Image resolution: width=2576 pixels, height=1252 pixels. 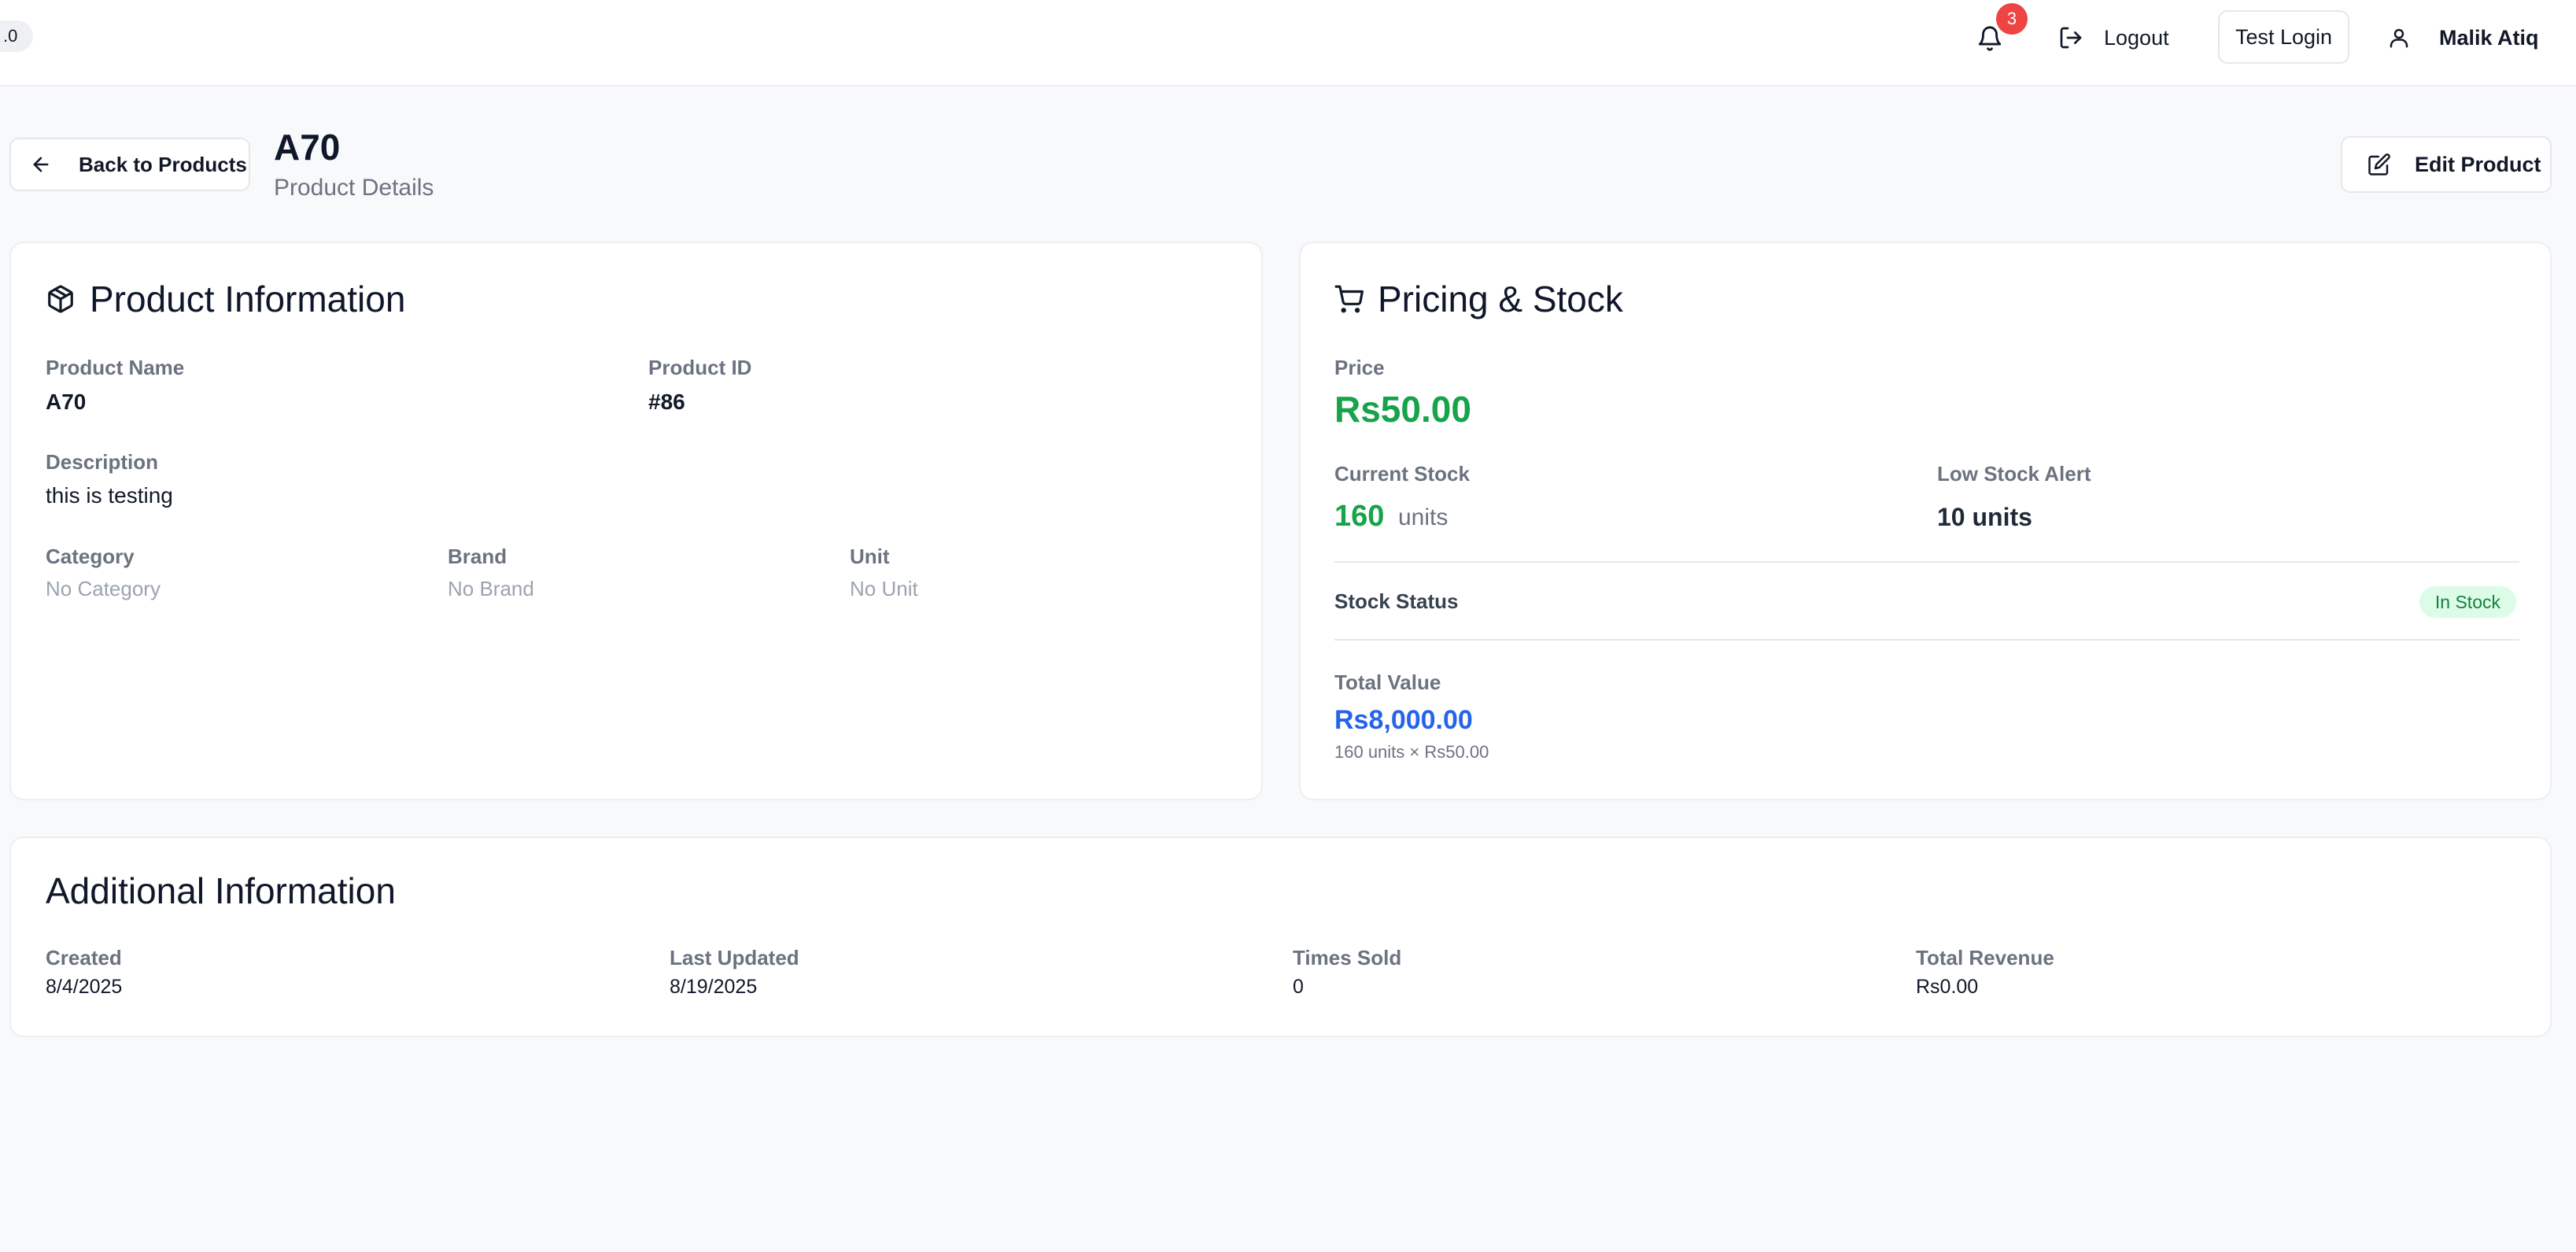 I want to click on product-name-value: A70, so click(x=66, y=402).